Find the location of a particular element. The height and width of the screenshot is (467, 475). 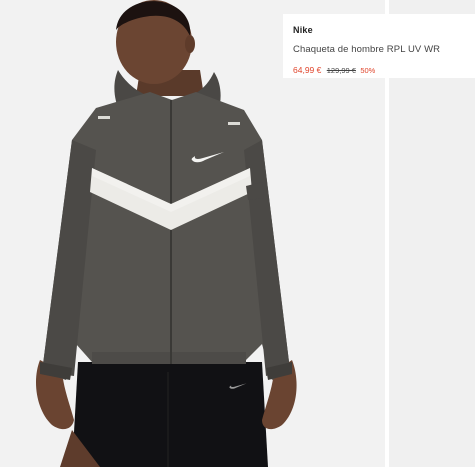

brand-name: Nike is located at coordinates (303, 30).